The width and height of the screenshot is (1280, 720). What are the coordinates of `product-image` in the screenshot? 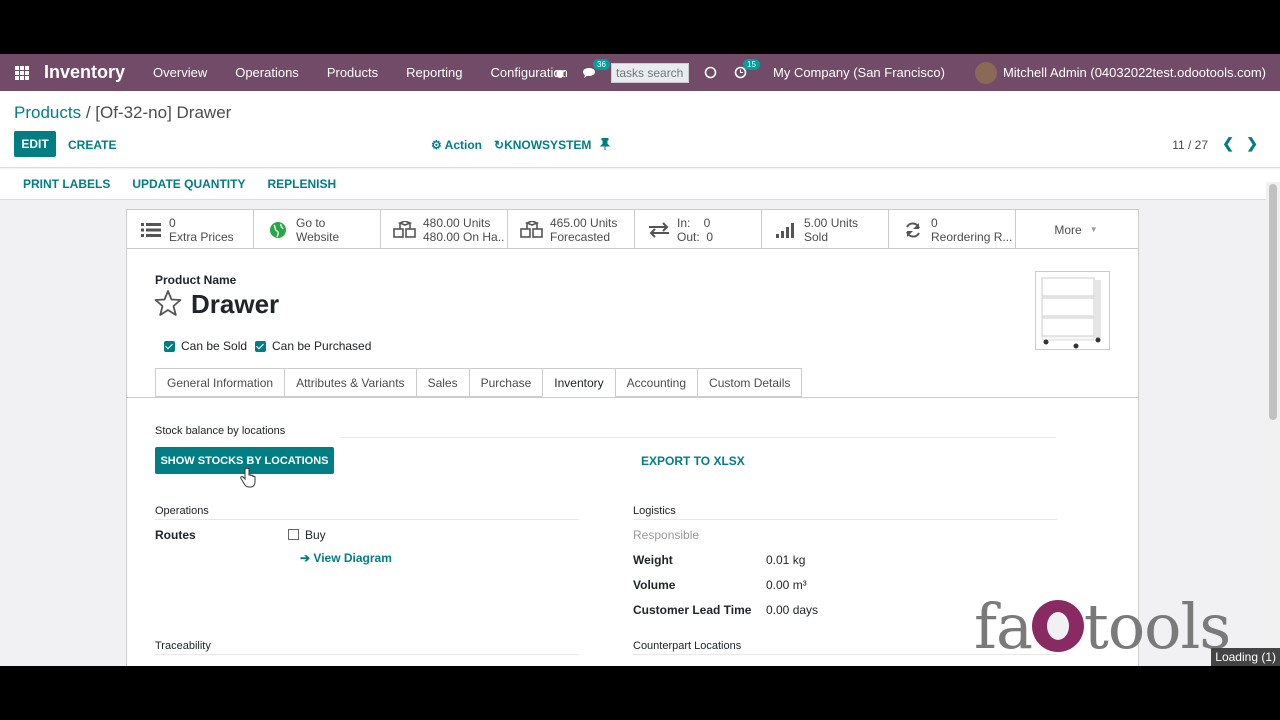 It's located at (1072, 310).